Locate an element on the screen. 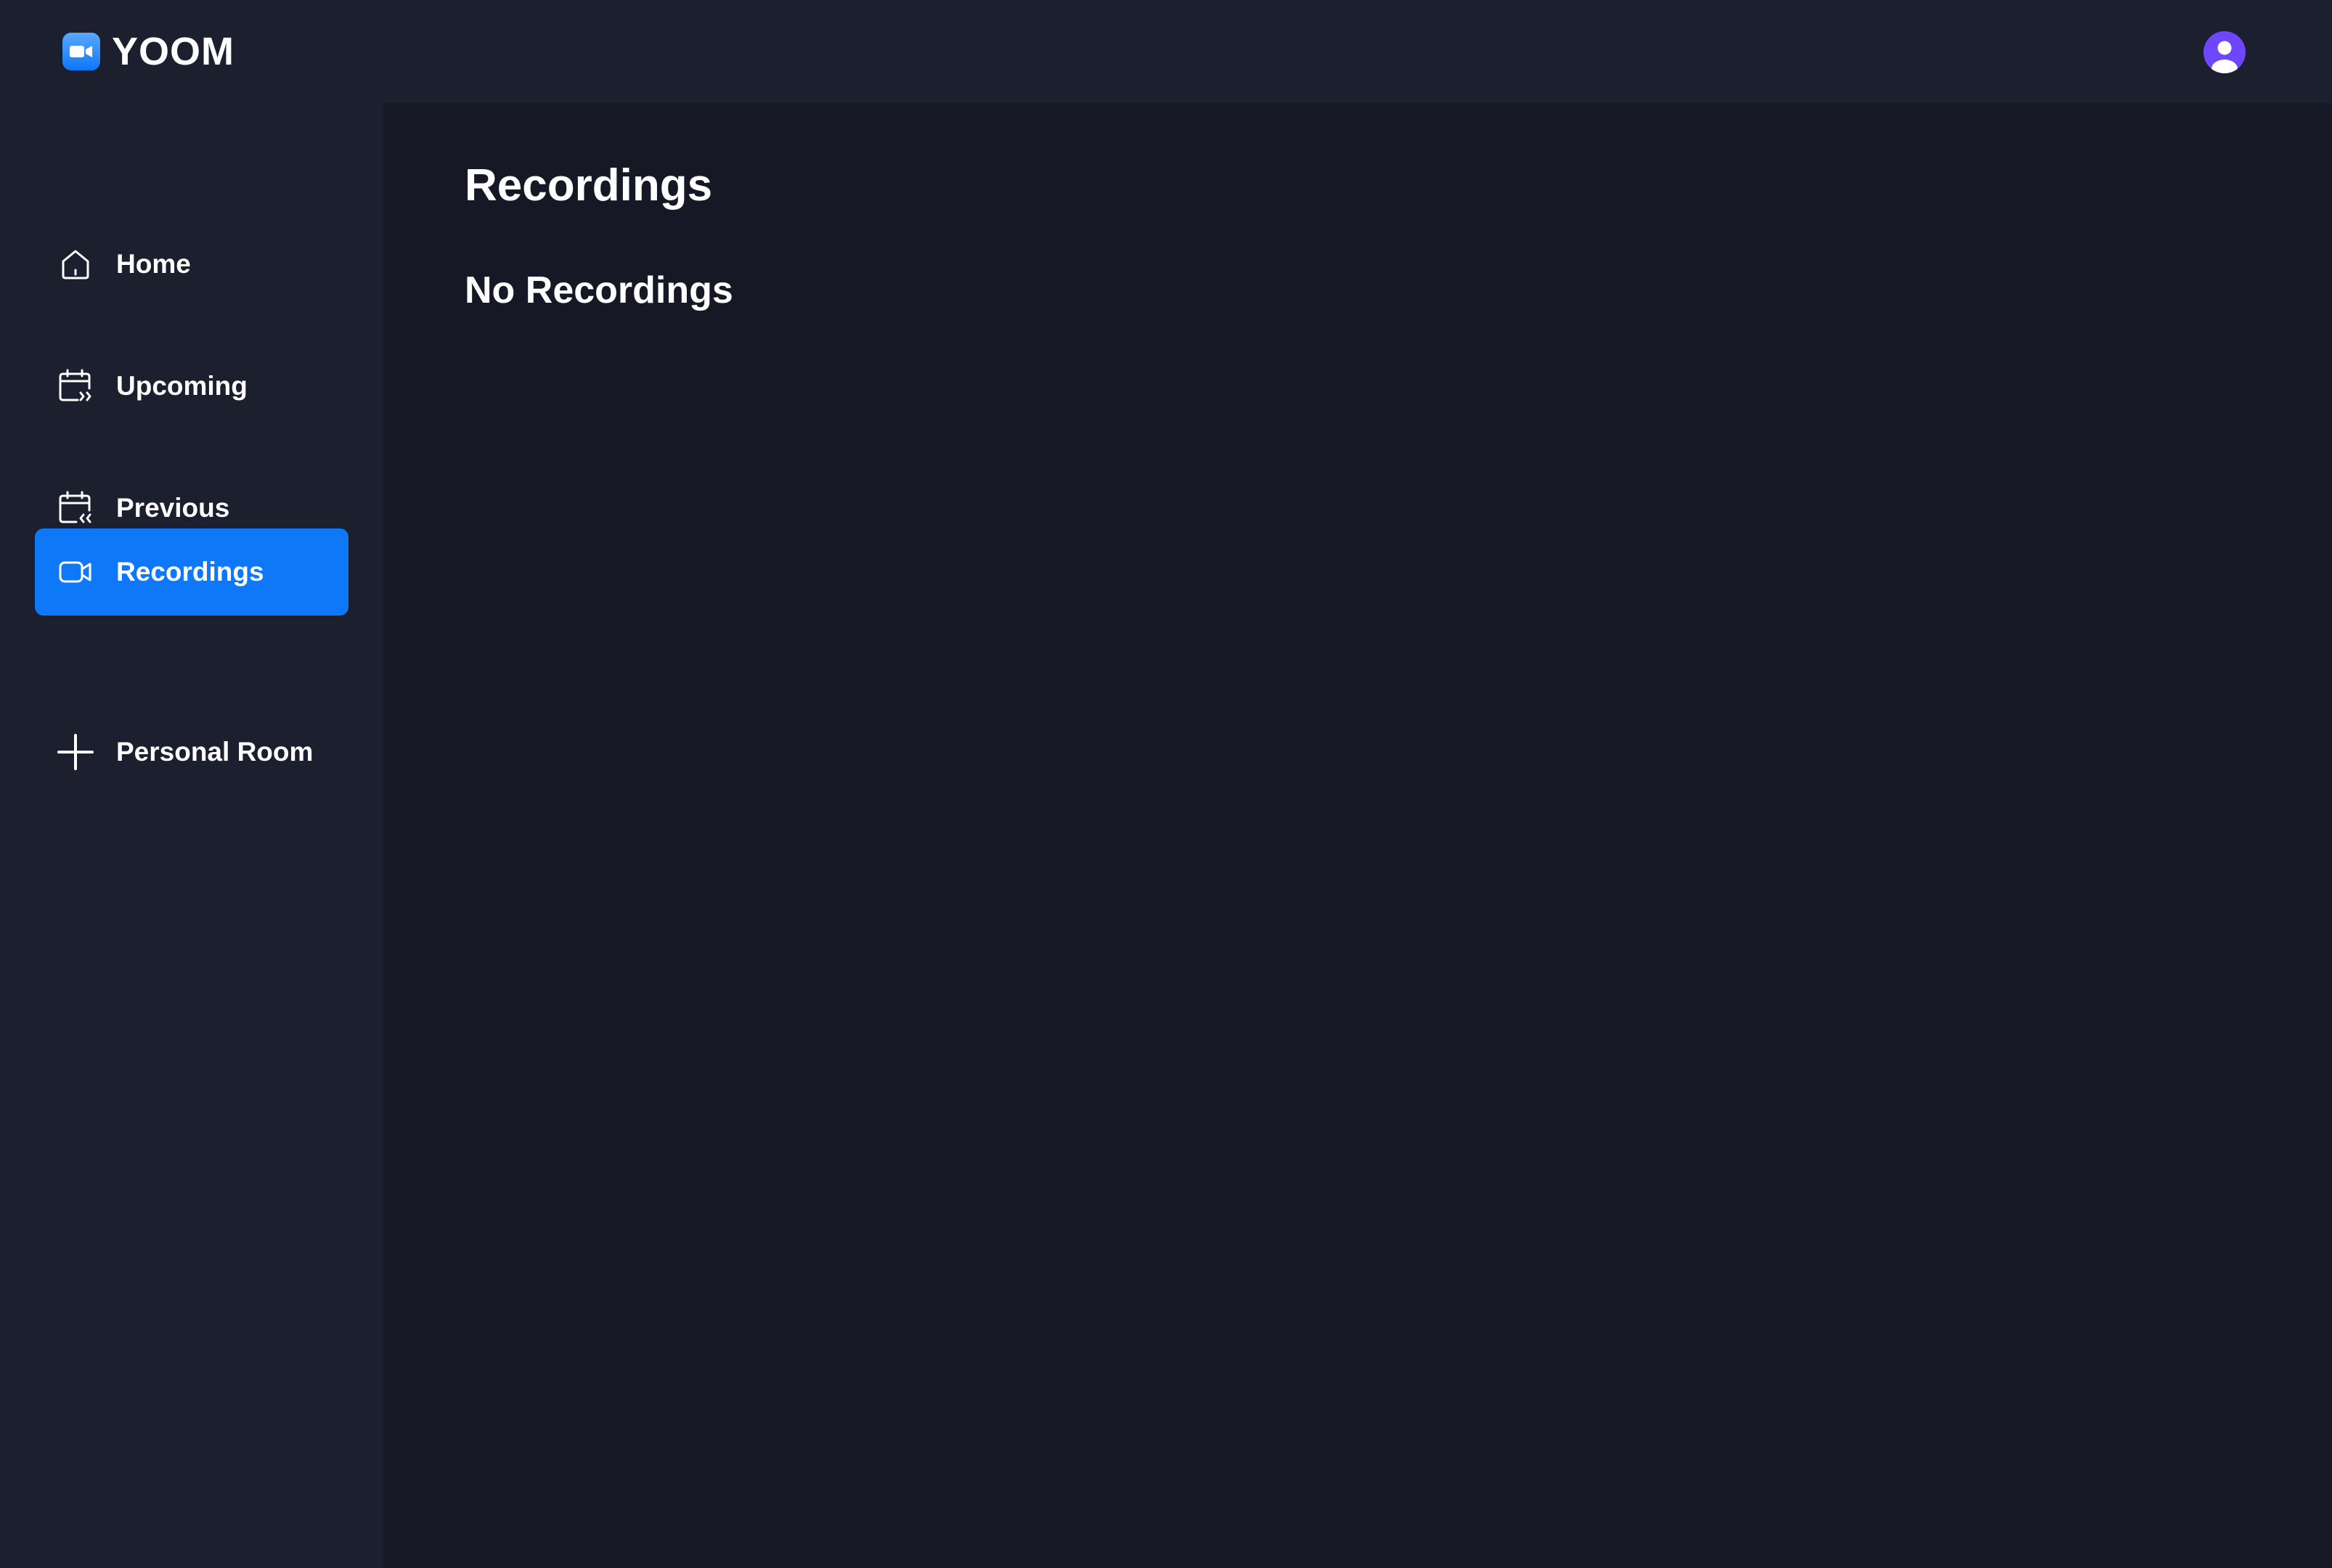  brand-link: YOOM is located at coordinates (148, 51).